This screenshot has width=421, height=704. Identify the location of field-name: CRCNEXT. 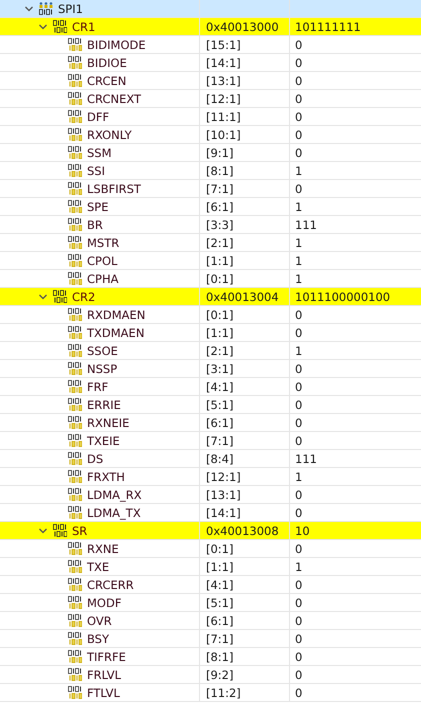
(114, 98).